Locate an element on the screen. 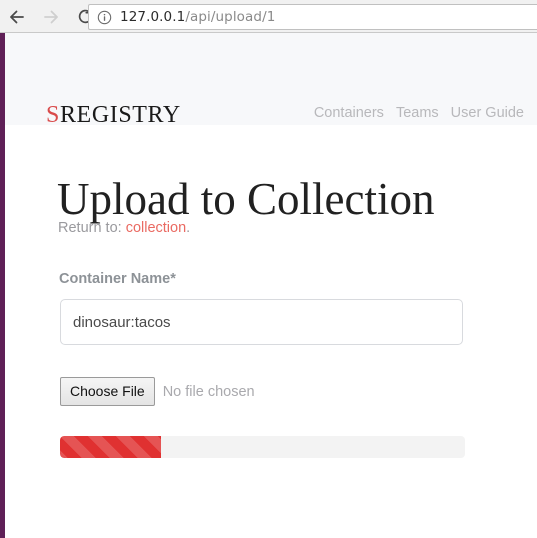  nav-link-user-guide: User Guide is located at coordinates (487, 113).